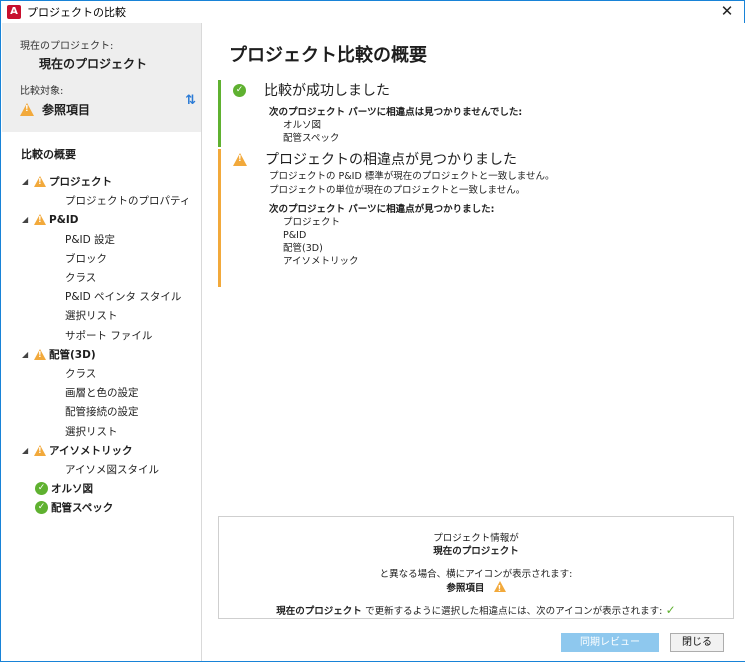 The height and width of the screenshot is (662, 745). What do you see at coordinates (112, 469) in the screenshot?
I see `tree-node-label: アイソメ図スタイル` at bounding box center [112, 469].